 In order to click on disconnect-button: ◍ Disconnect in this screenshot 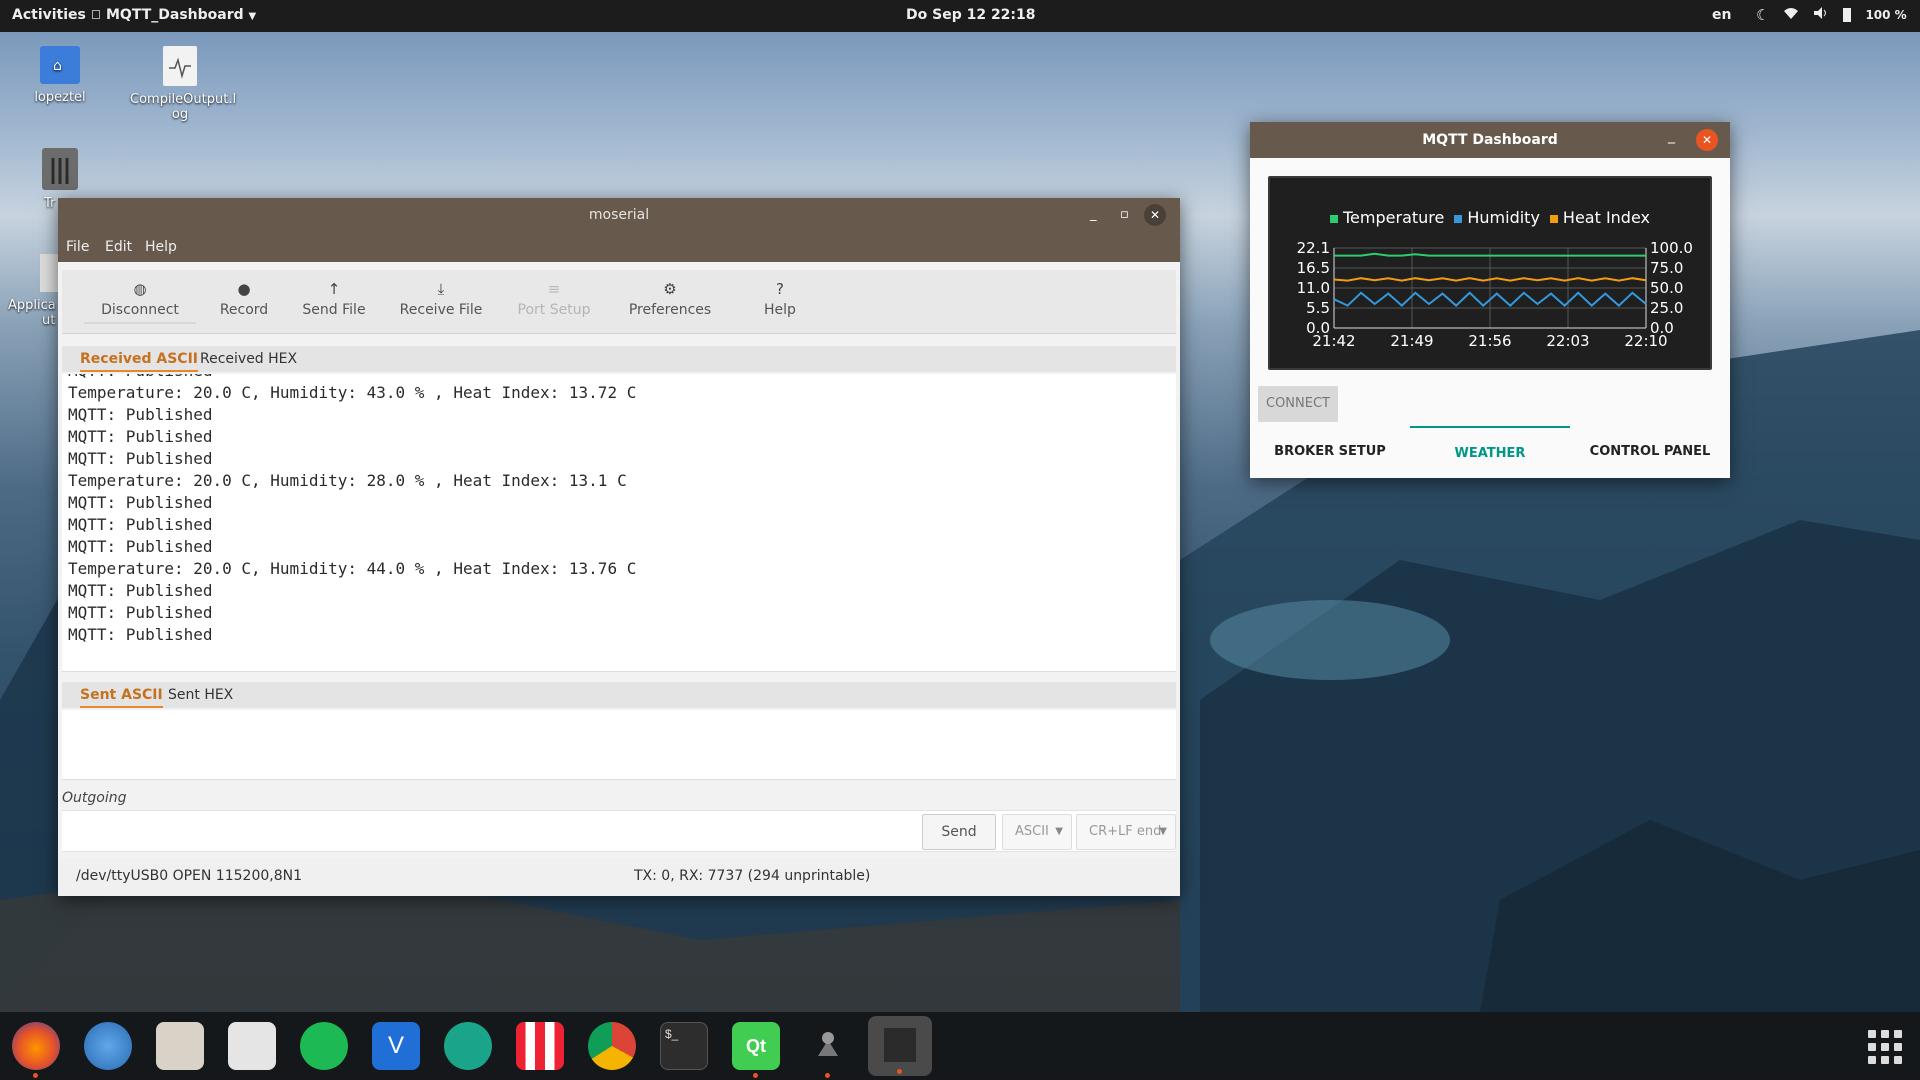, I will do `click(140, 302)`.